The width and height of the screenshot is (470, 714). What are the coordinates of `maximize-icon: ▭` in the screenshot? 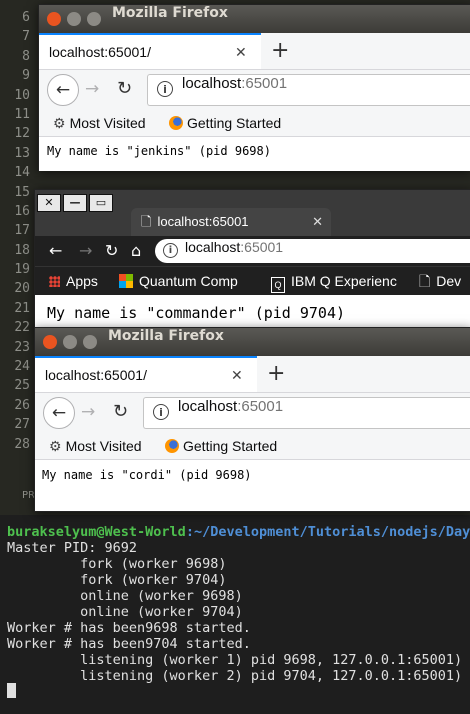 It's located at (101, 203).